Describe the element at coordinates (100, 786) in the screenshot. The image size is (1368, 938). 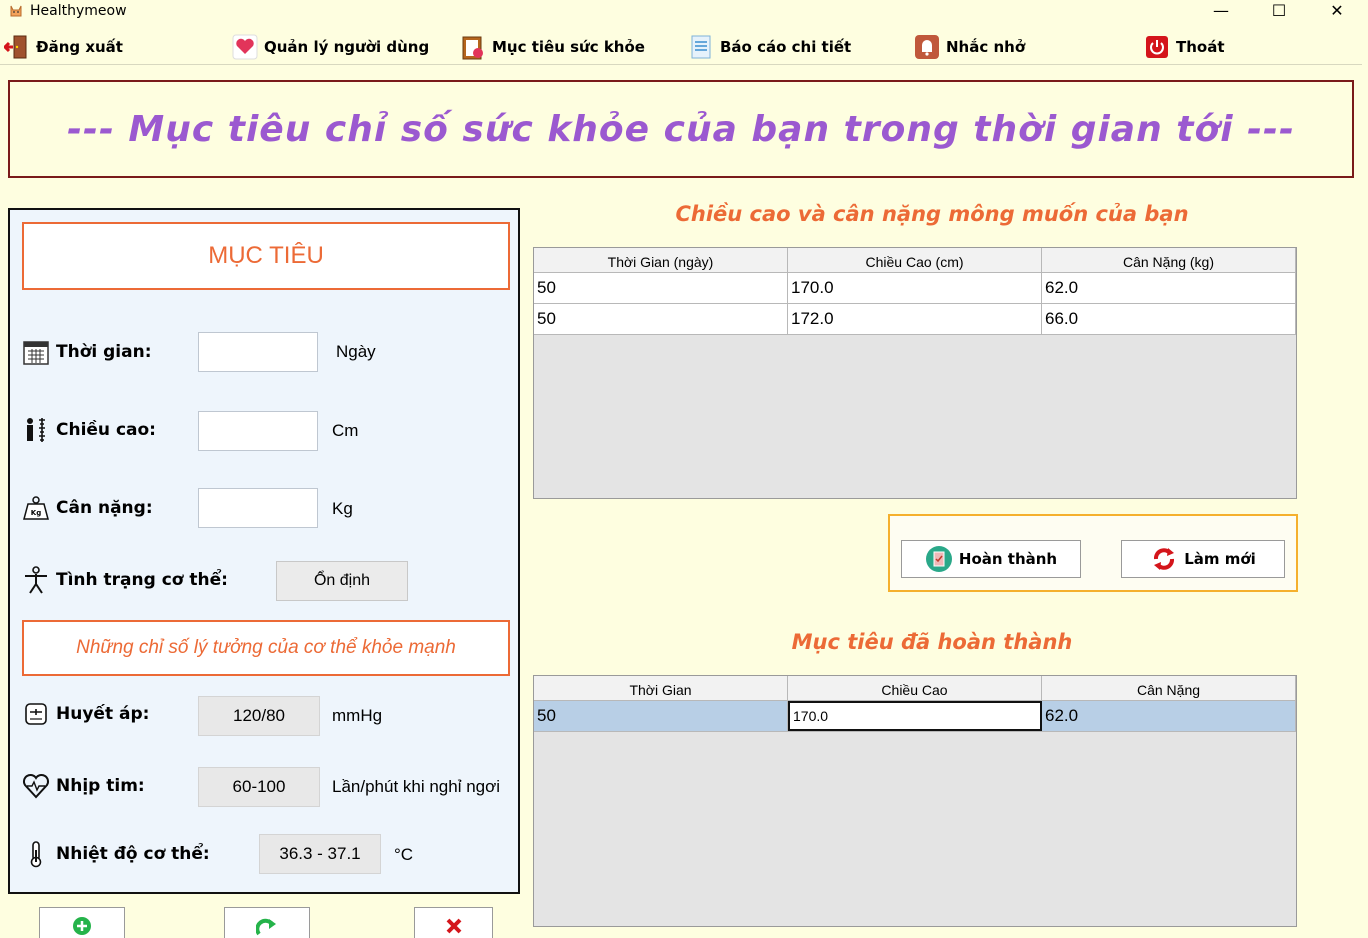
I see `heart-rate-label: Nhịp tim:` at that location.